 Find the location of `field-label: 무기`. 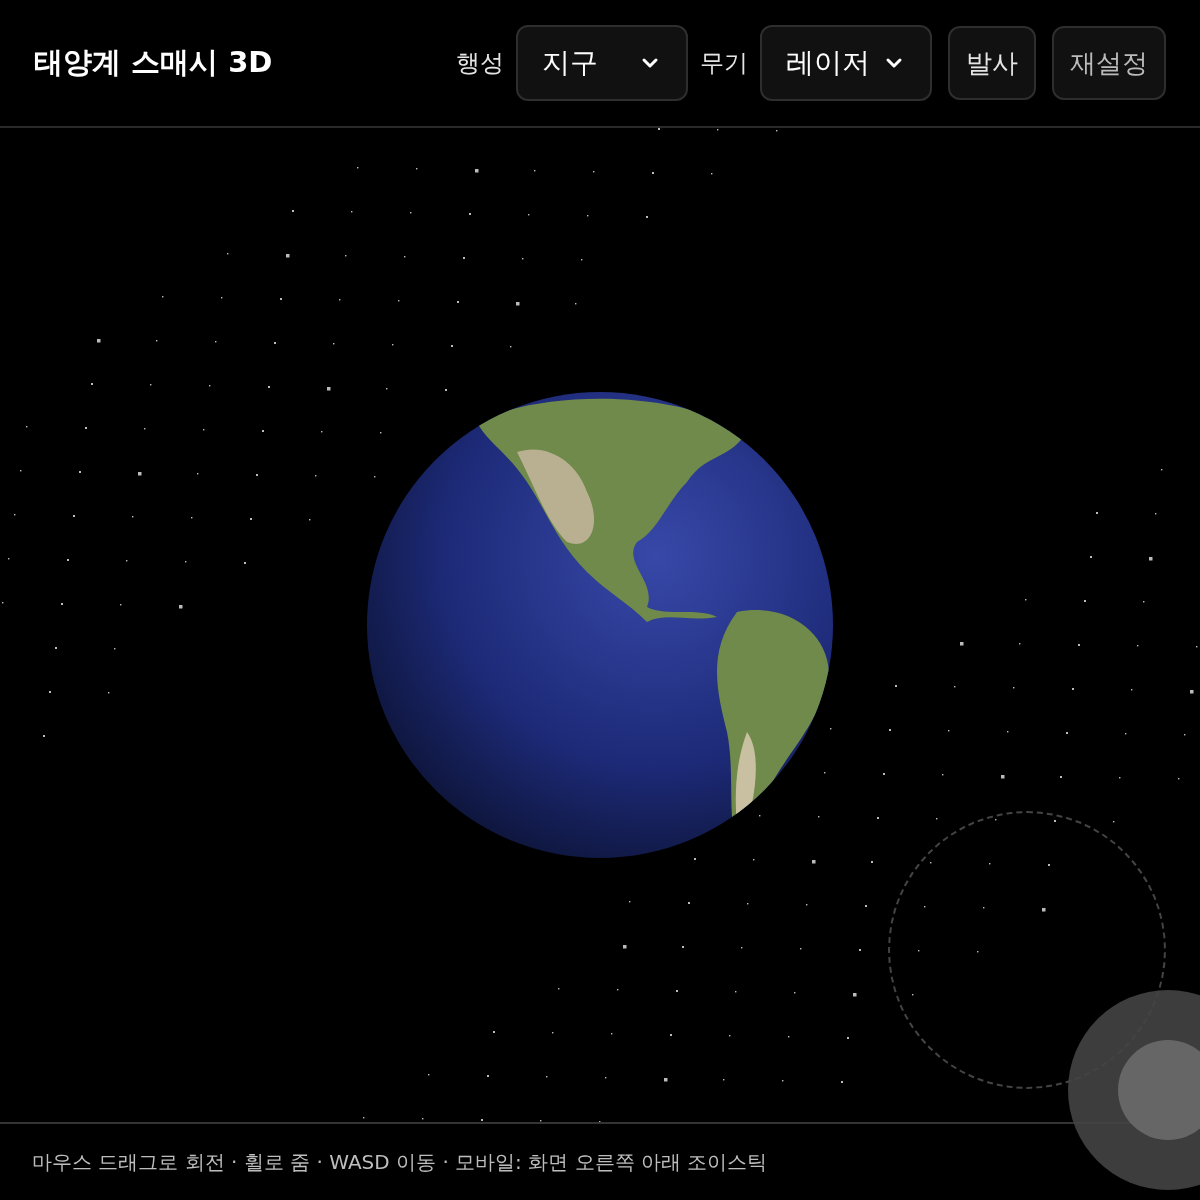

field-label: 무기 is located at coordinates (724, 63).